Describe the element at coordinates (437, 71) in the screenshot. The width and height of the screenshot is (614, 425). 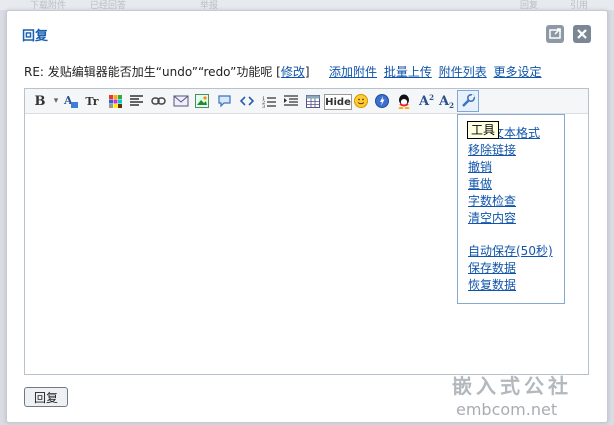
I see `attachment-links: 添加附件 批量上传 附件列表 更多设定` at that location.